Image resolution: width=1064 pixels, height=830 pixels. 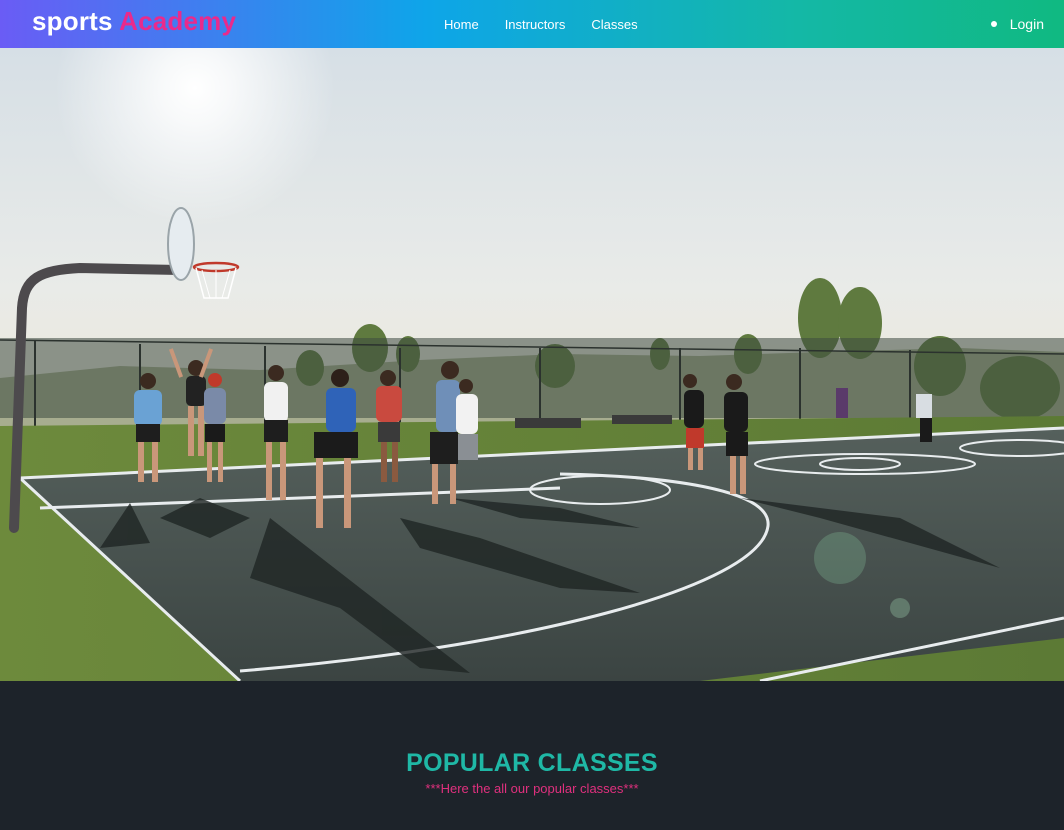 I want to click on nav-instructors-link: Instructors, so click(x=535, y=24).